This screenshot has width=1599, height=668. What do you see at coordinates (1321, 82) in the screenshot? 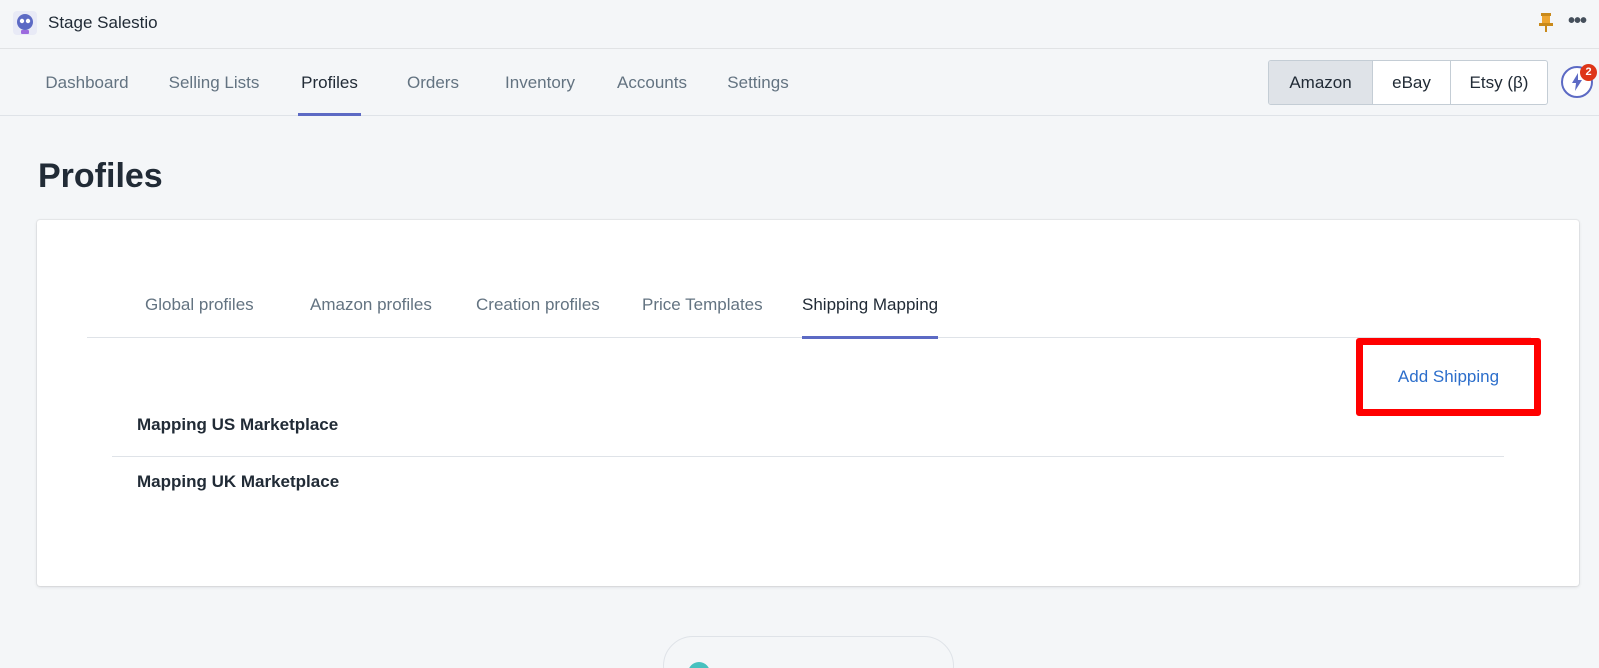
I see `marketplace-amazon-button: Amazon` at bounding box center [1321, 82].